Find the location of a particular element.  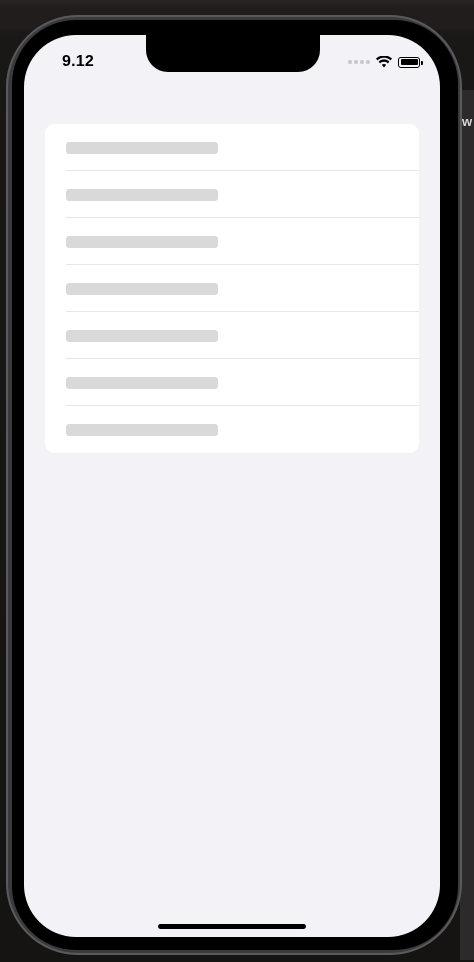

status-bar-time: 9.12 is located at coordinates (78, 61).